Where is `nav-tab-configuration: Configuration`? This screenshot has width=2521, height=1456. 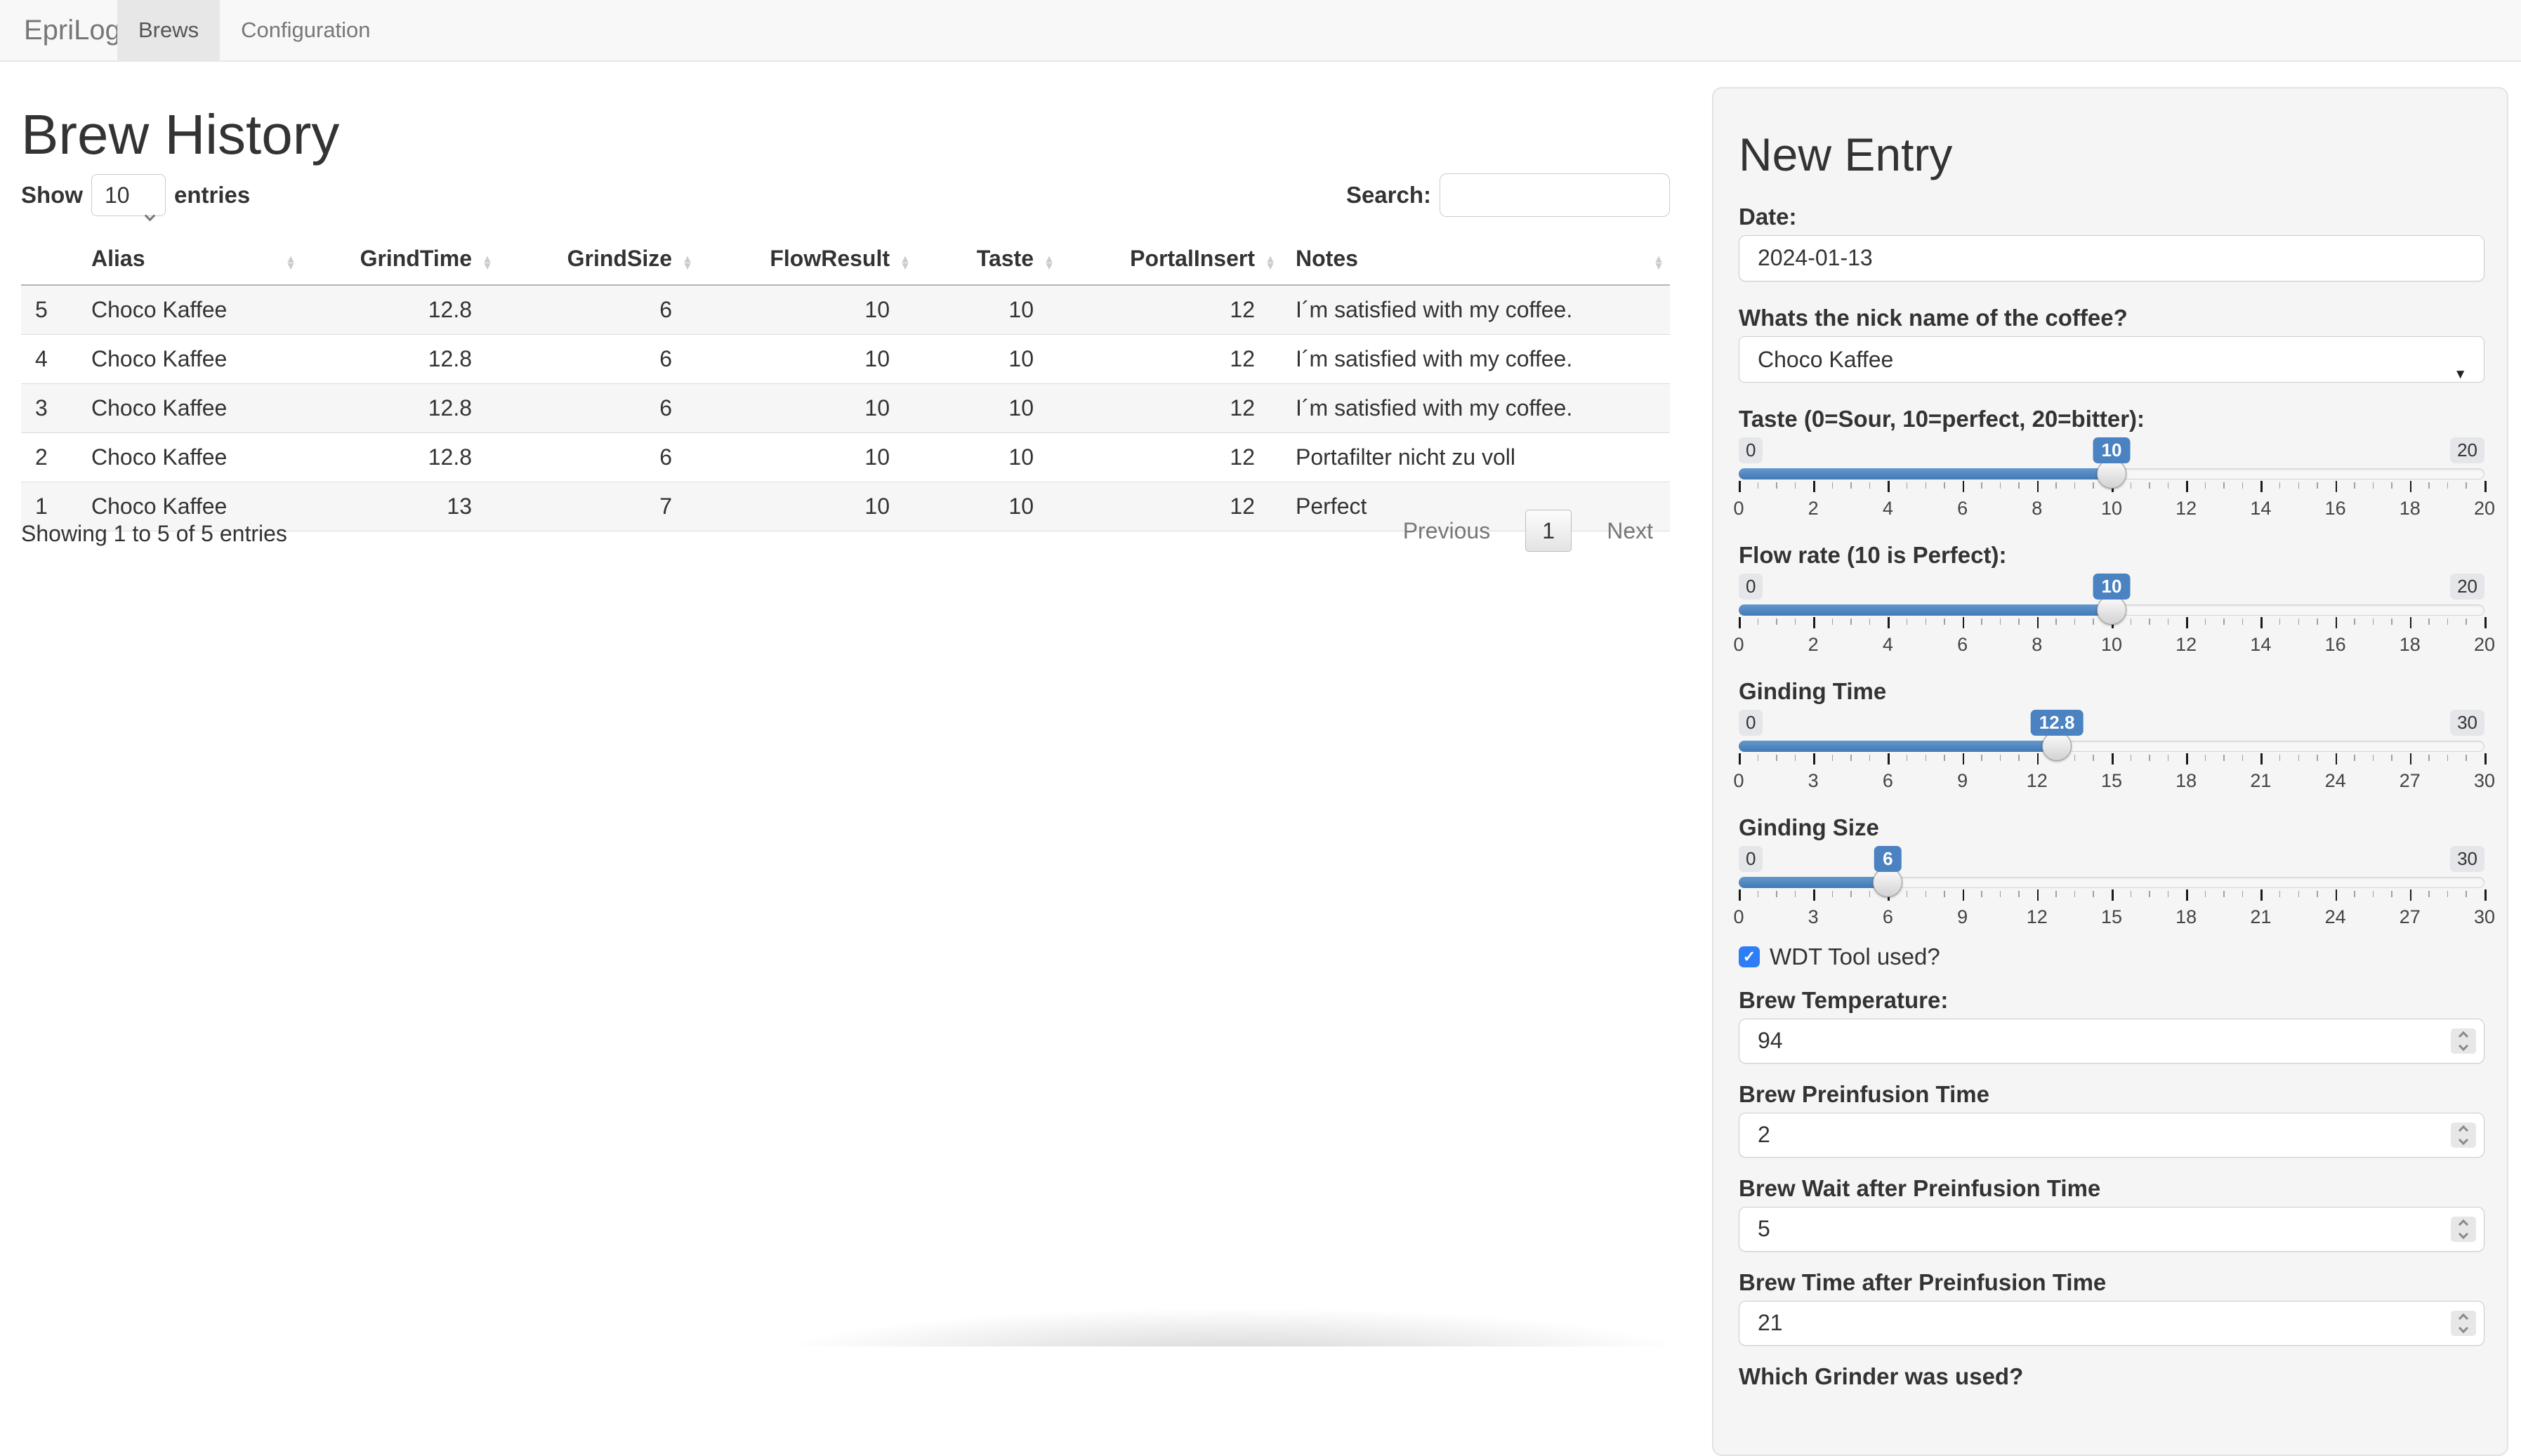 nav-tab-configuration: Configuration is located at coordinates (305, 30).